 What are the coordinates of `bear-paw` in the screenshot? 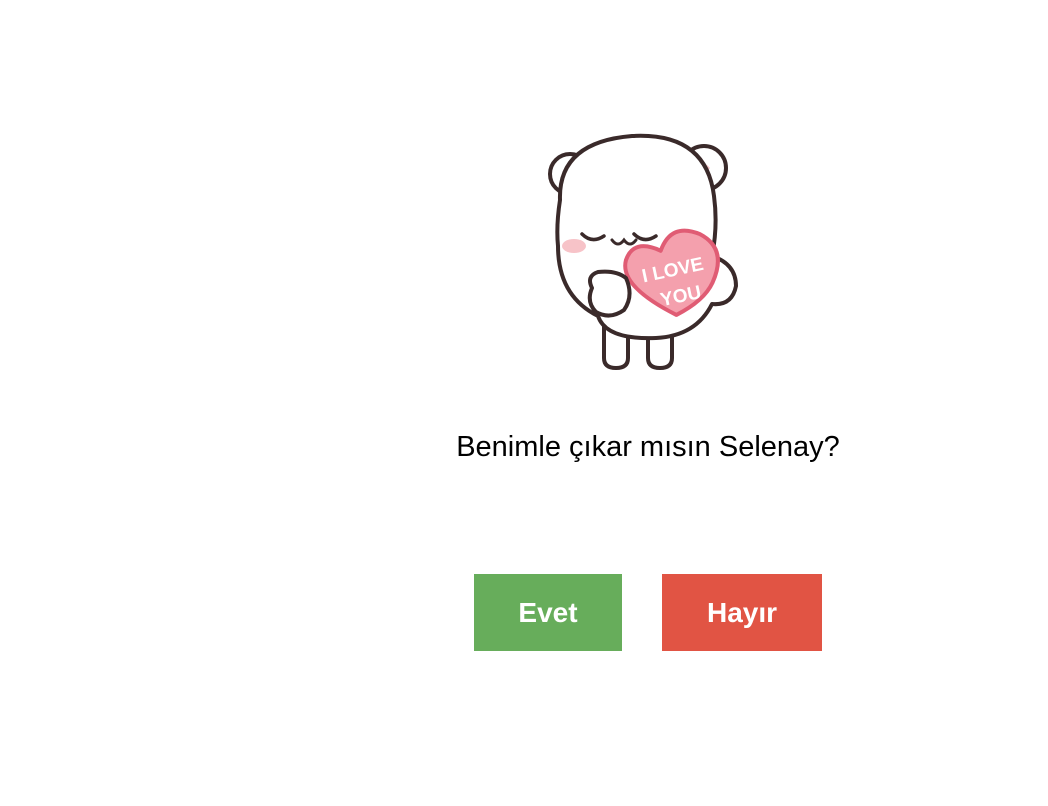 It's located at (609, 293).